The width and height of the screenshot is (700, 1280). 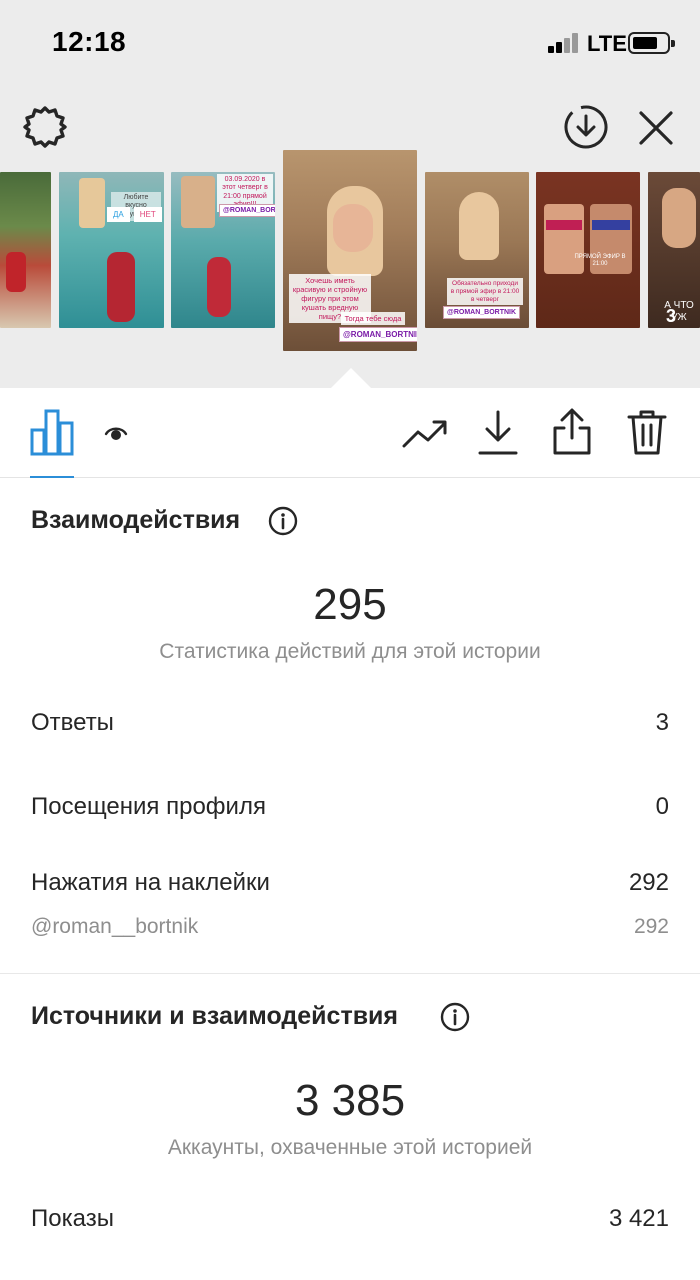 I want to click on section-divider, so click(x=350, y=973).